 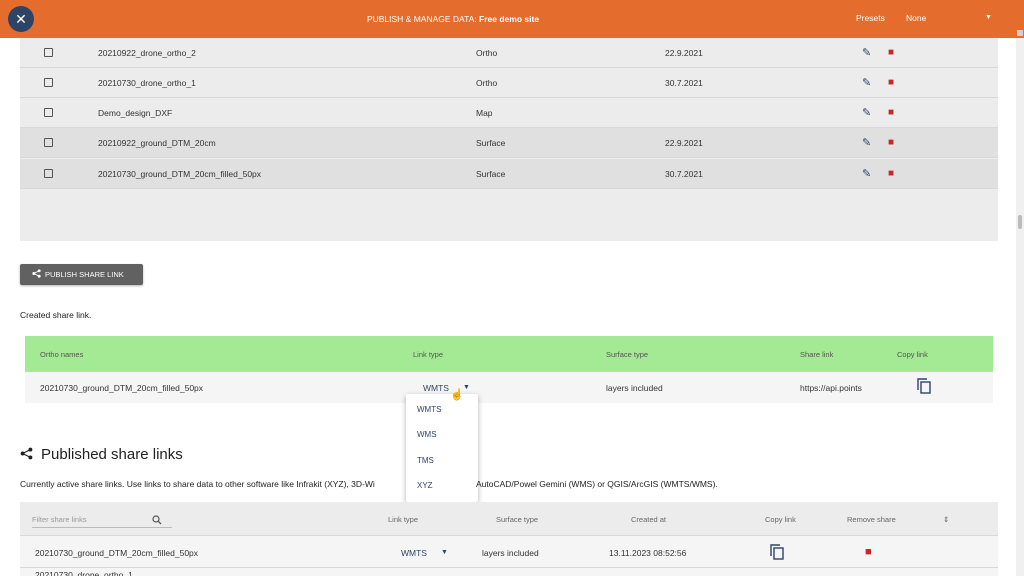 I want to click on page-title-site: Free demo site, so click(x=509, y=19).